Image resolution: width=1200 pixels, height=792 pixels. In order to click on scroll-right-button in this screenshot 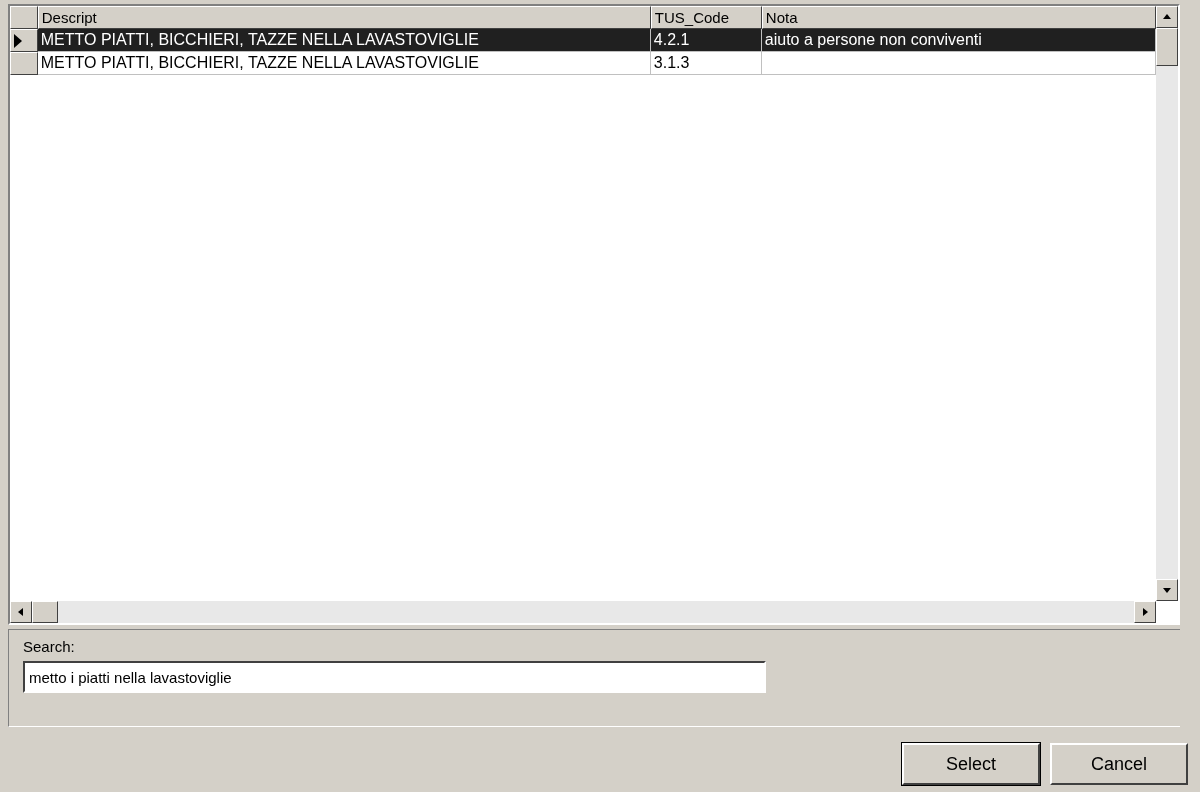, I will do `click(1145, 612)`.